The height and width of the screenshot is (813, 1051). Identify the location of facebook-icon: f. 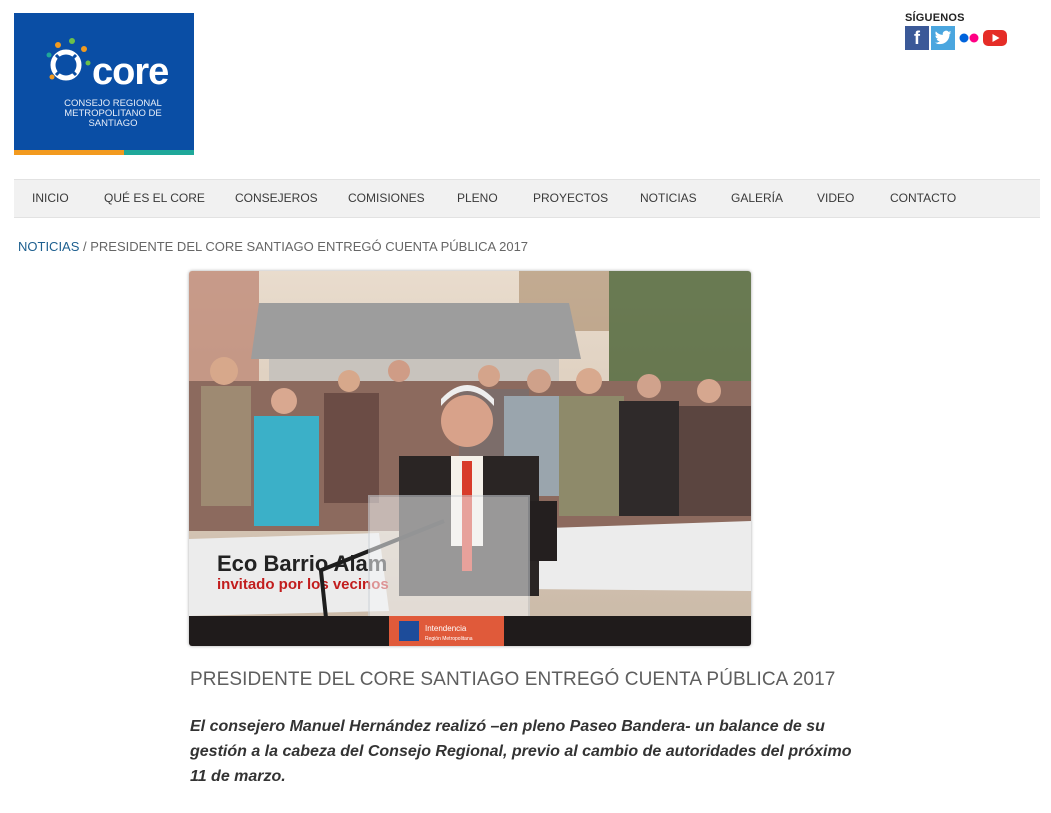
(917, 38).